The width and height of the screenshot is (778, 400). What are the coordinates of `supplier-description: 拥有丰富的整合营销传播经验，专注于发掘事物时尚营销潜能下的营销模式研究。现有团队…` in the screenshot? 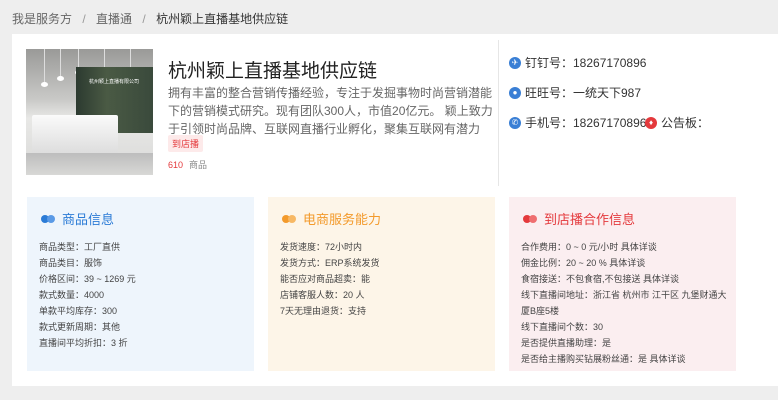 It's located at (330, 111).